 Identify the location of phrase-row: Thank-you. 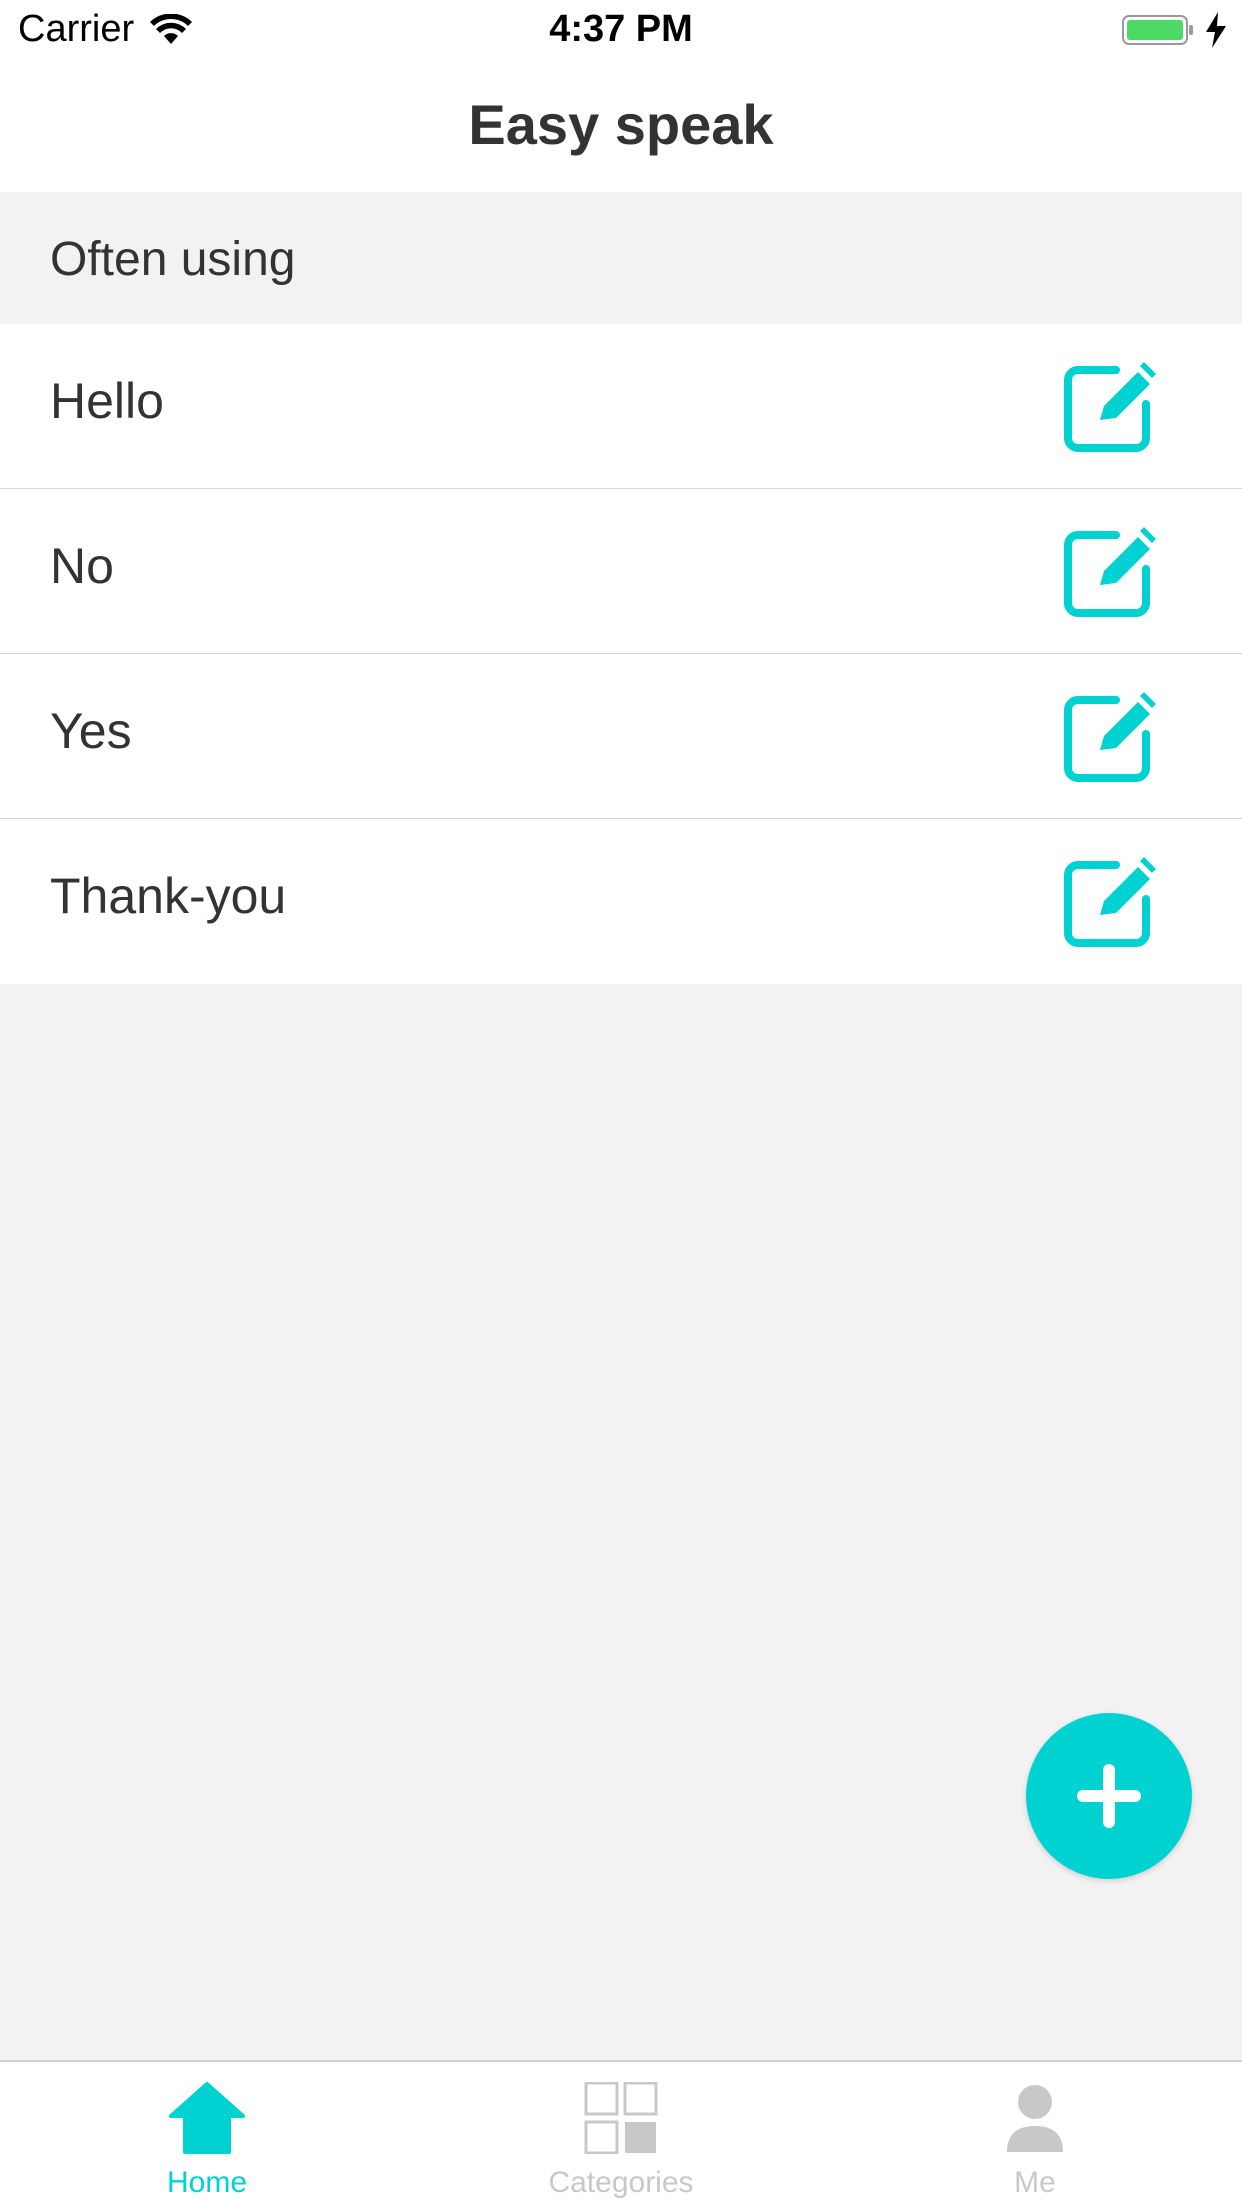
(621, 901).